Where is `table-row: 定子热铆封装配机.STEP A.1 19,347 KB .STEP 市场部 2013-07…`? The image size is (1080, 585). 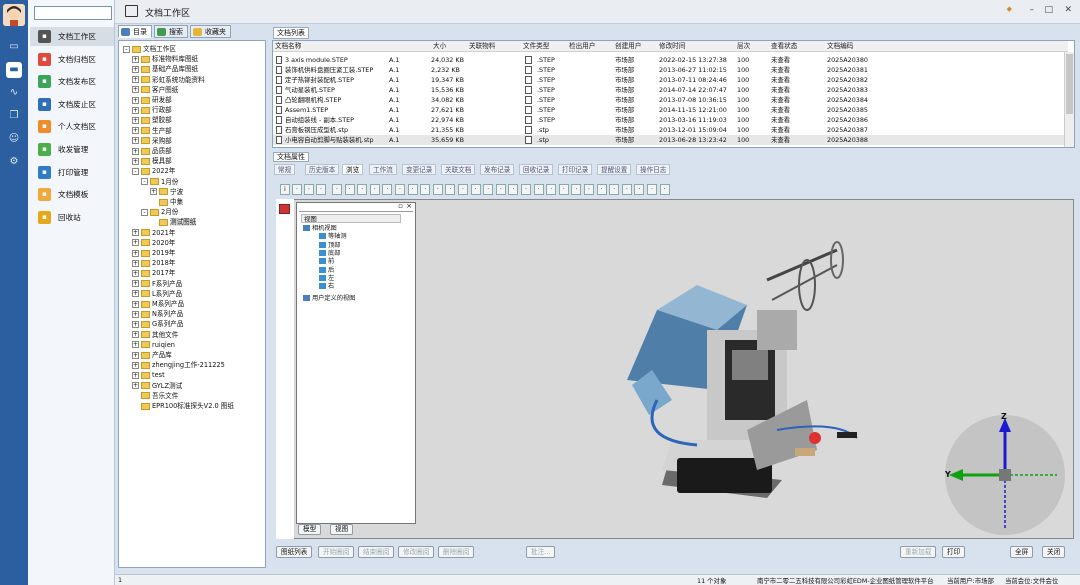 table-row: 定子热铆封装配机.STEP A.1 19,347 KB .STEP 市场部 2013-07… is located at coordinates (670, 80).